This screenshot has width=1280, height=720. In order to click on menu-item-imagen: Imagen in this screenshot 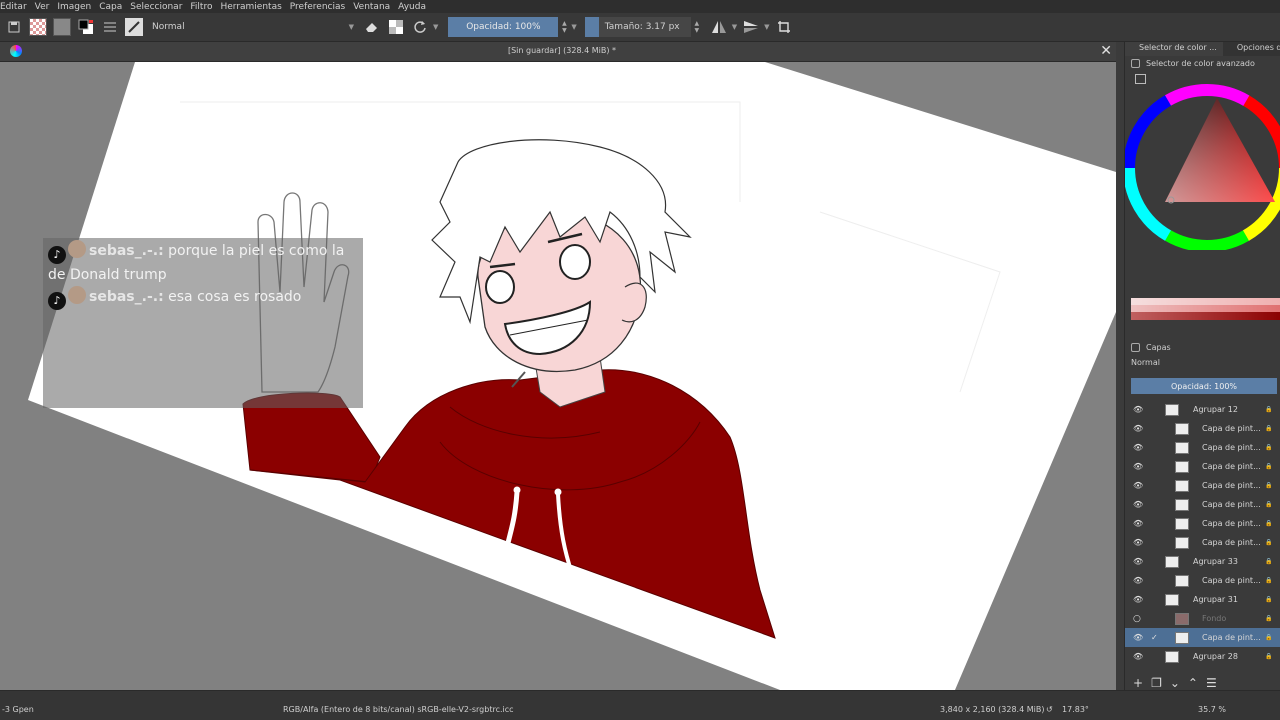, I will do `click(74, 7)`.